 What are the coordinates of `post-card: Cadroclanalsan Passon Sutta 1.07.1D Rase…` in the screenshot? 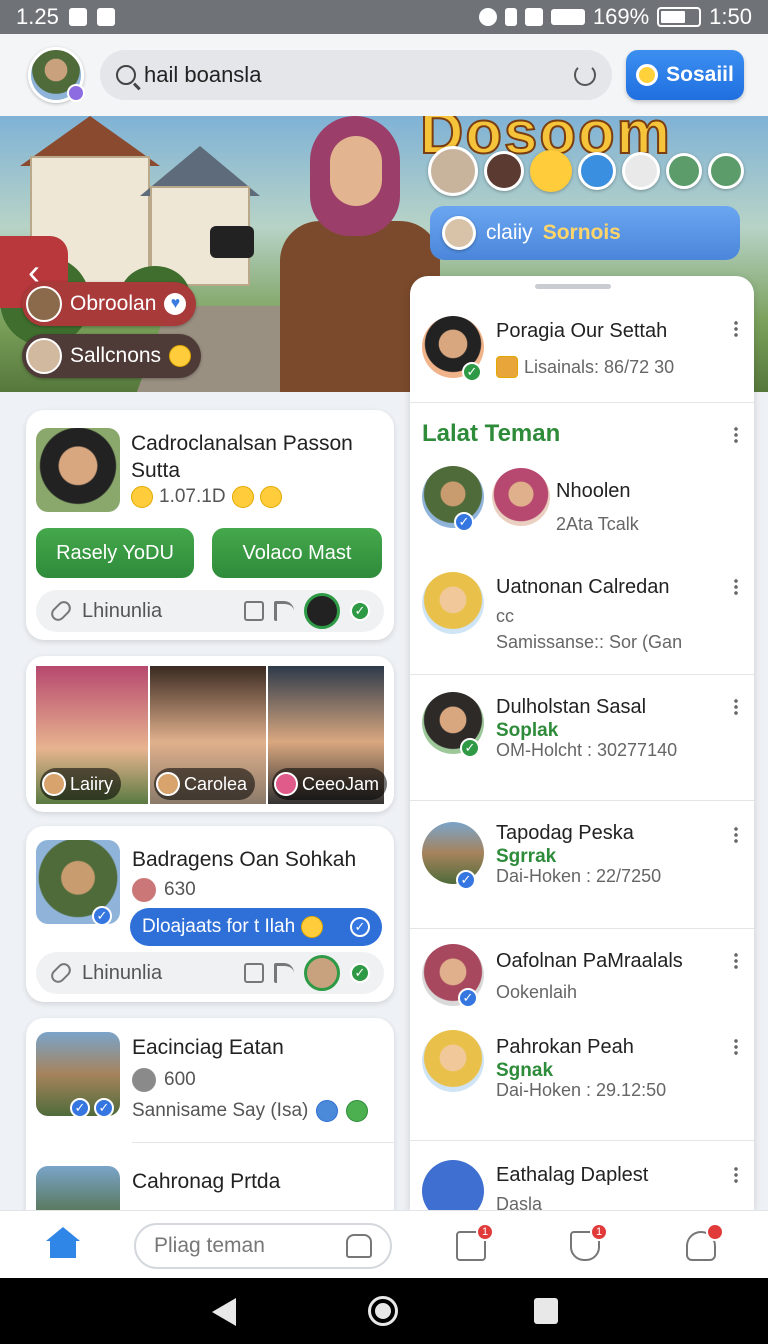 It's located at (210, 525).